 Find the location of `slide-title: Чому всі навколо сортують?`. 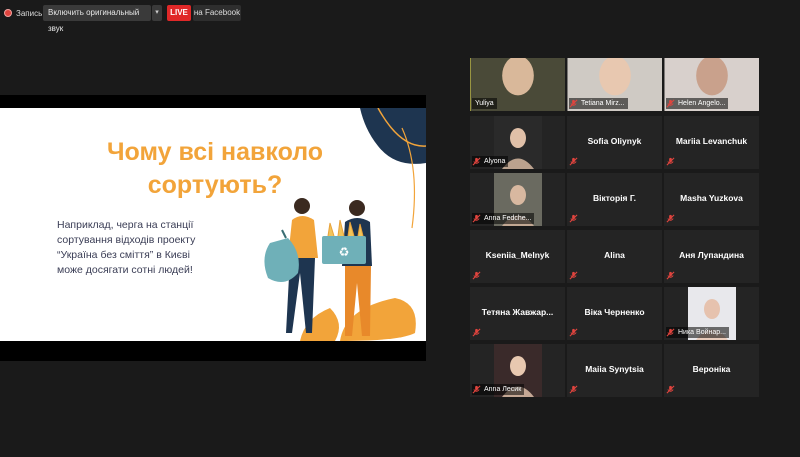

slide-title: Чому всі навколо сортують? is located at coordinates (215, 168).